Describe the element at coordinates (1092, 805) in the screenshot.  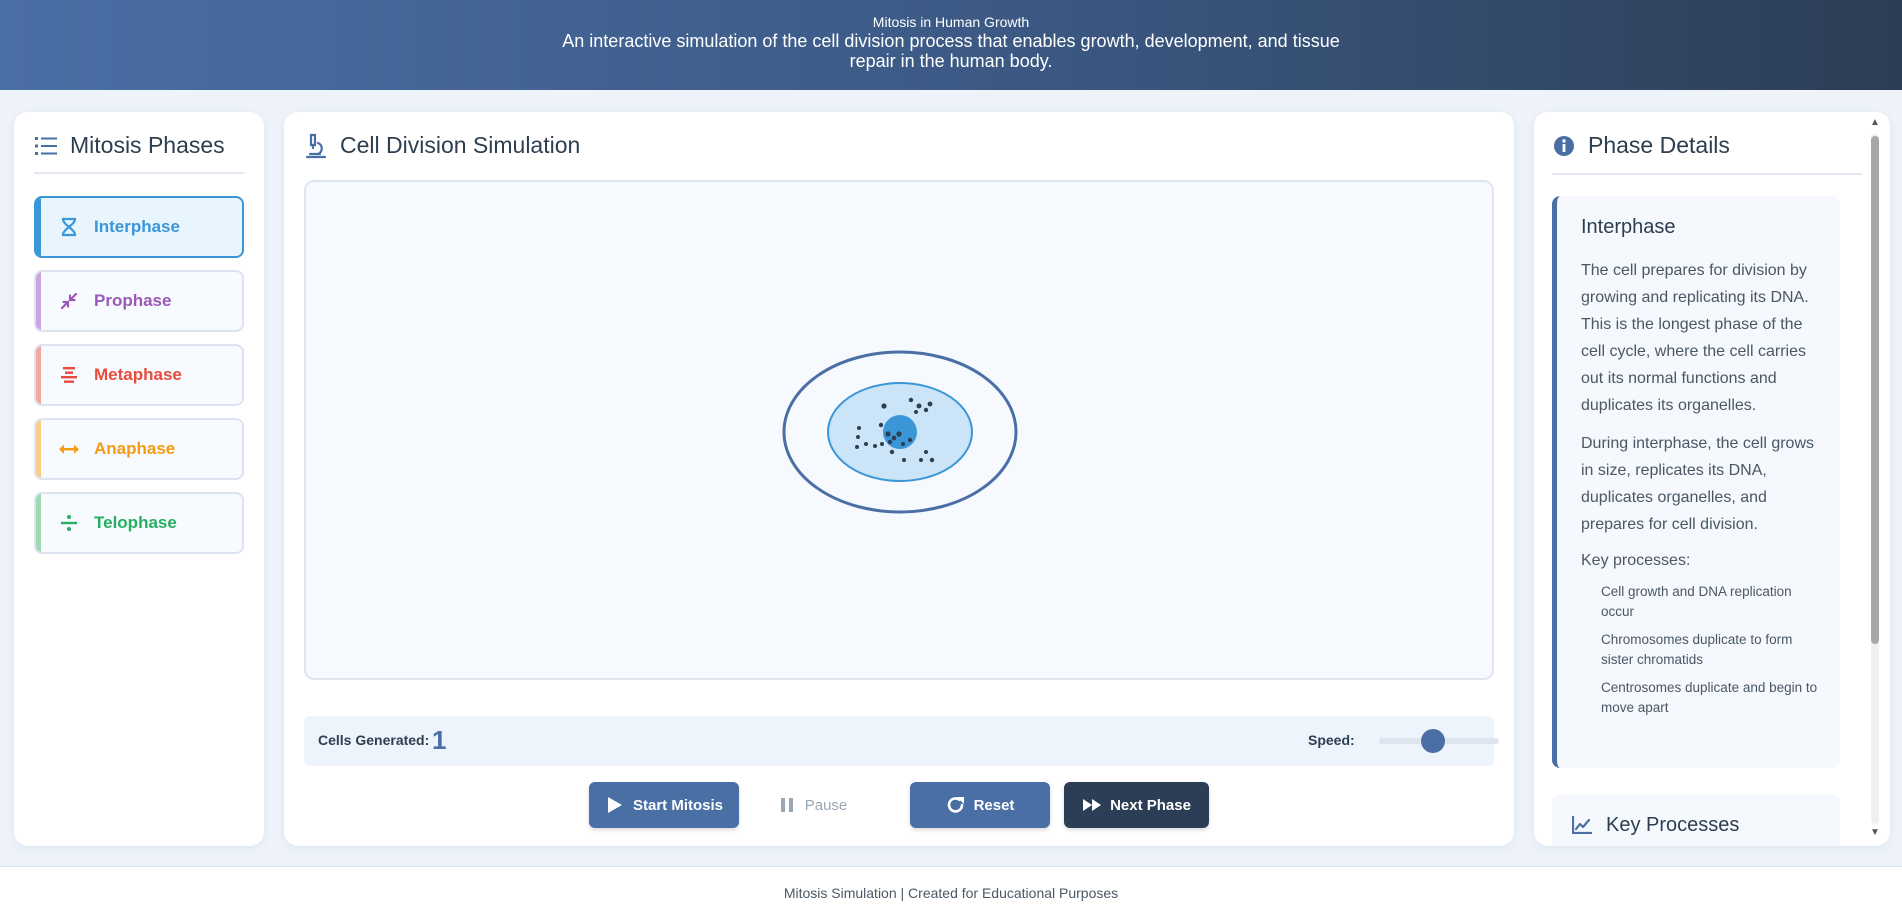
I see `fast-forward-icon` at that location.